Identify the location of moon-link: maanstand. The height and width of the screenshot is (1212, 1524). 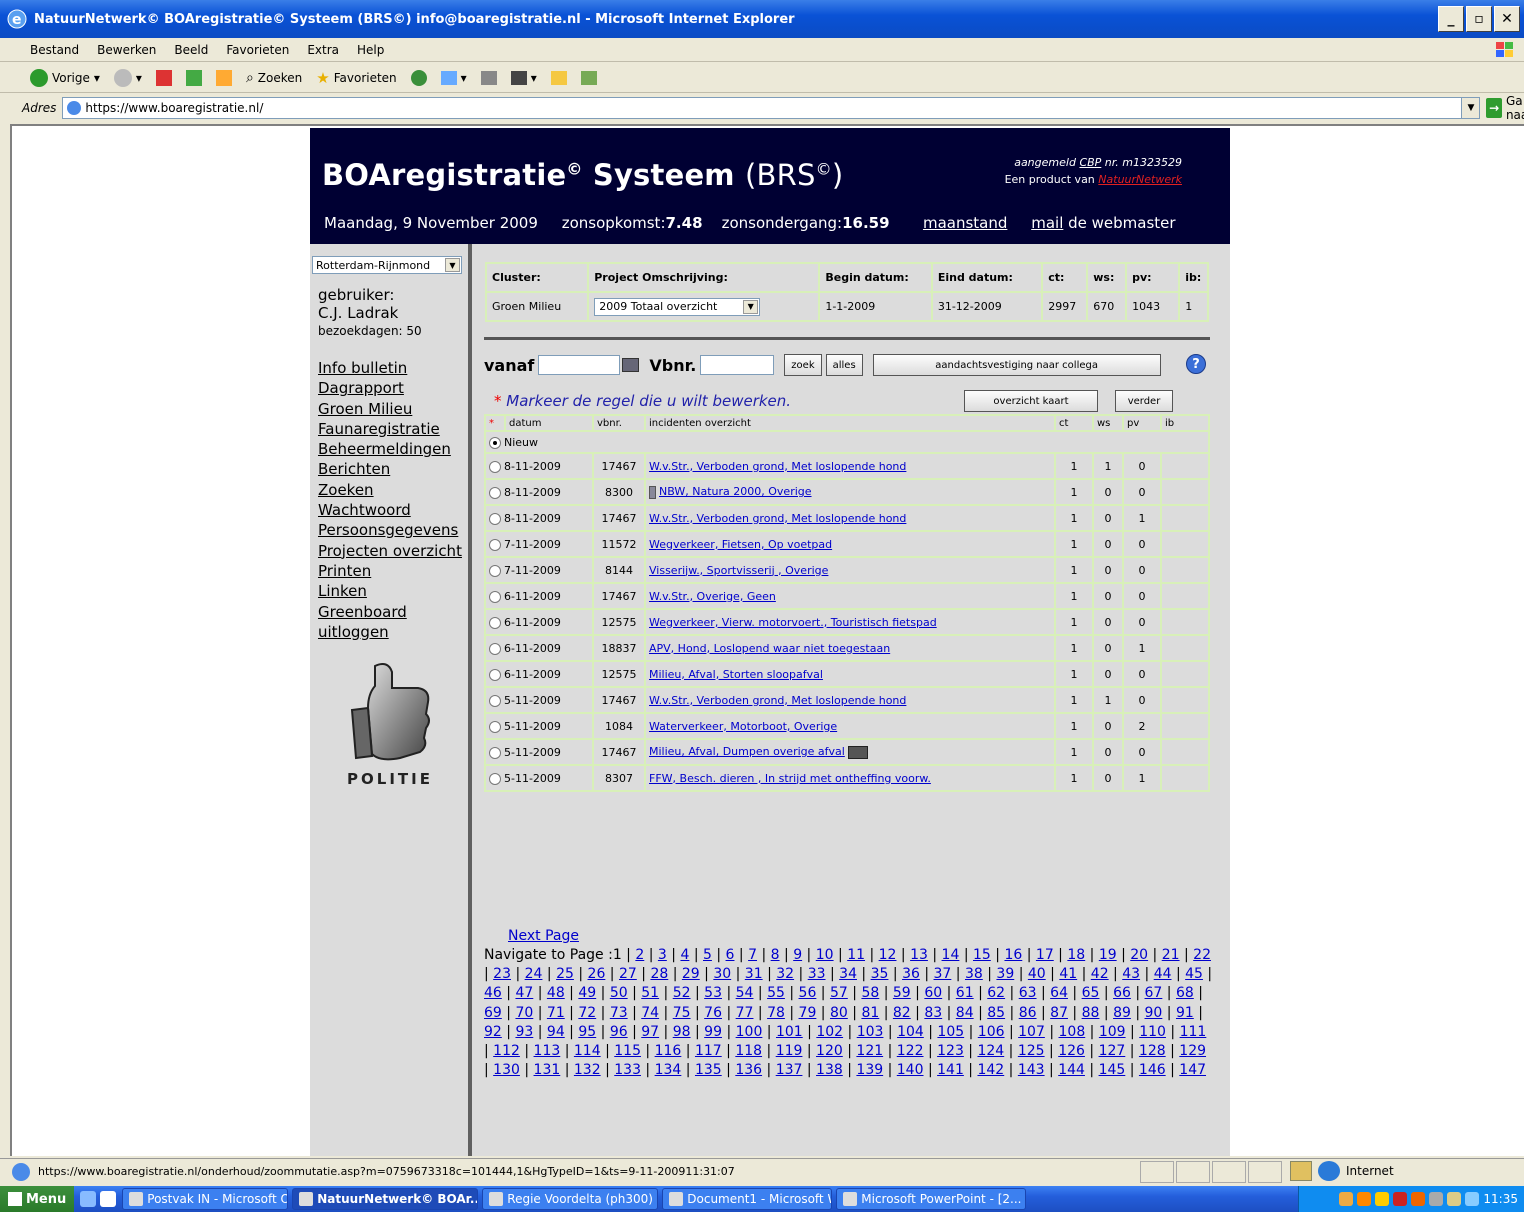
(965, 223).